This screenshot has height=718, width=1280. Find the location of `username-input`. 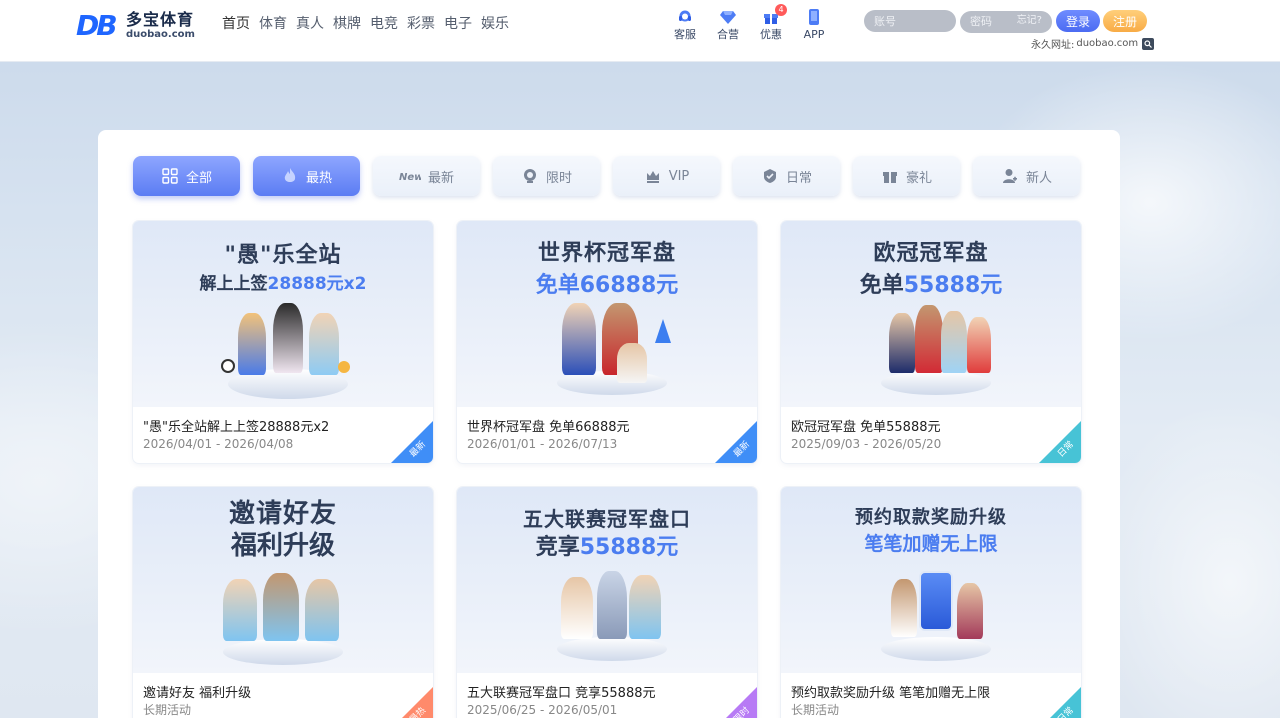

username-input is located at coordinates (910, 21).